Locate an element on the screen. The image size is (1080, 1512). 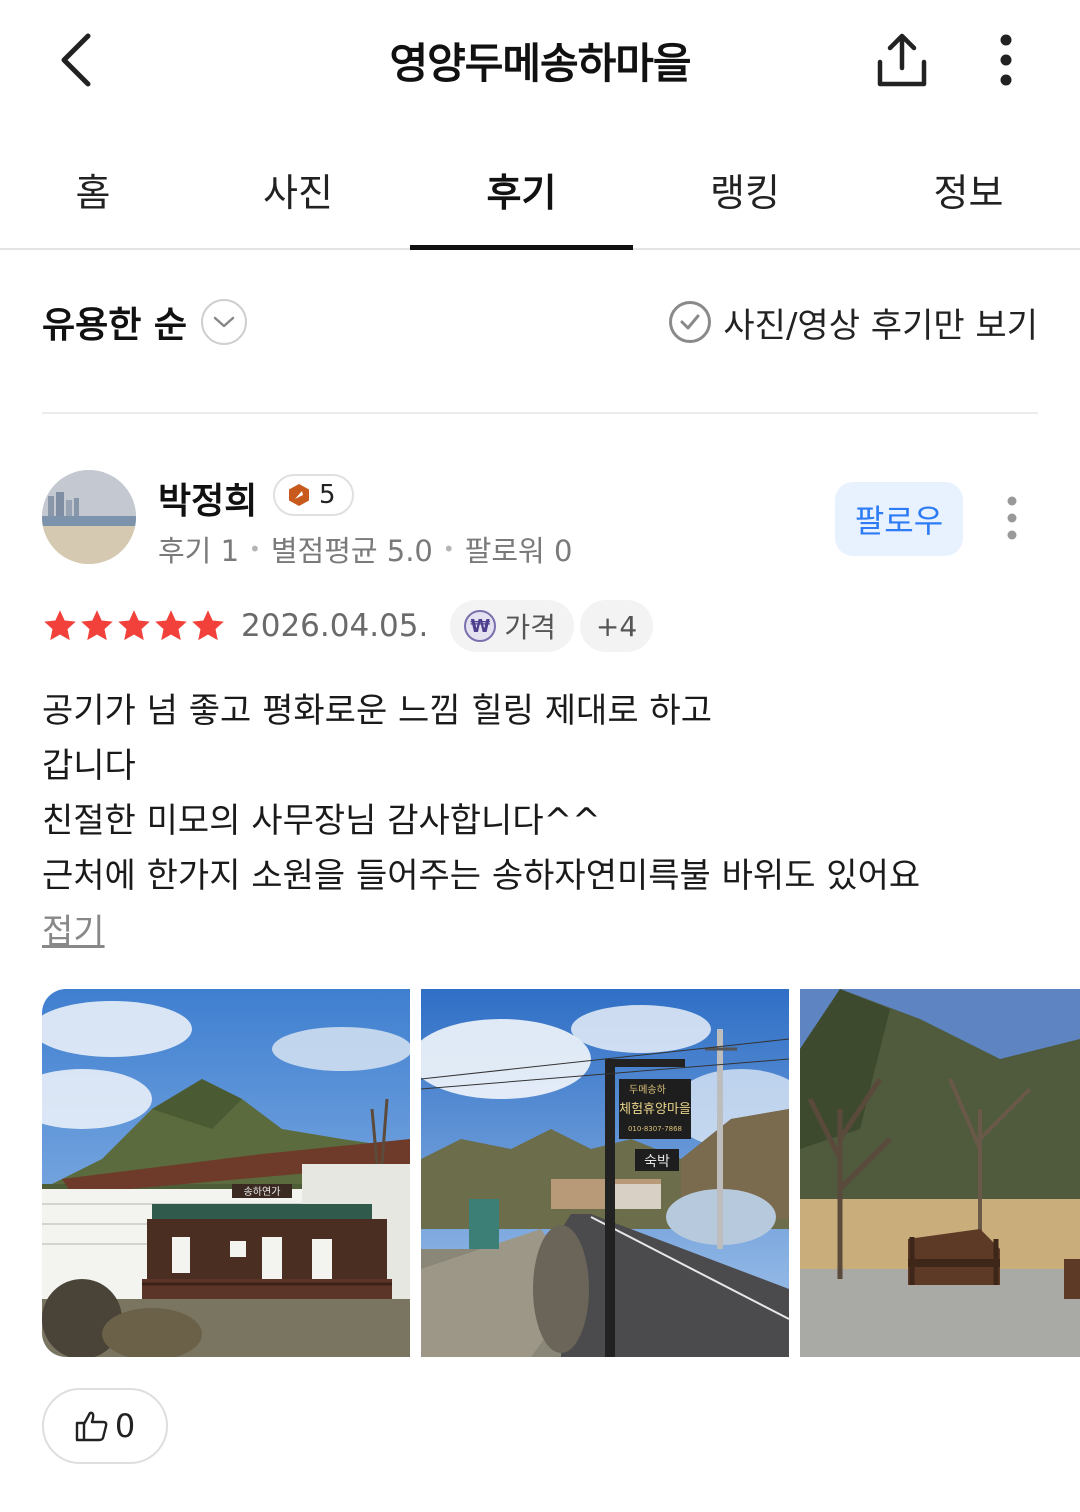
check-circle-icon is located at coordinates (690, 322).